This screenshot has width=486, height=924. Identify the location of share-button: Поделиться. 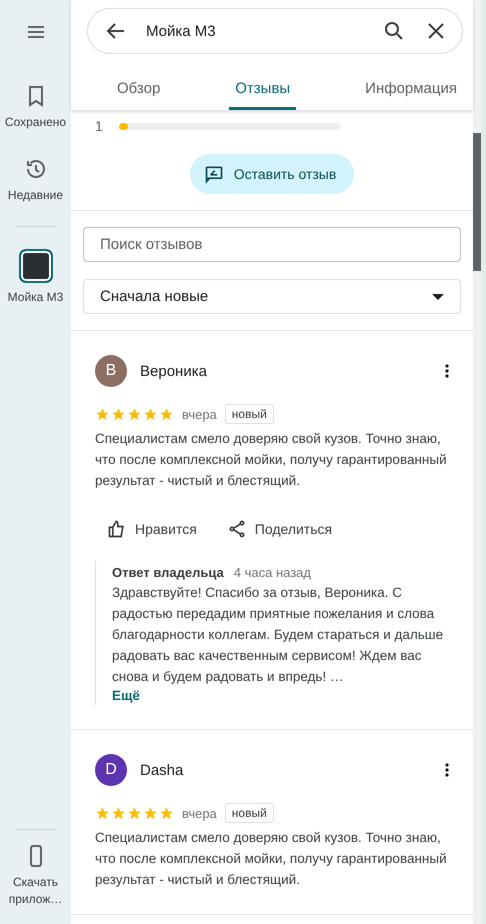
(279, 529).